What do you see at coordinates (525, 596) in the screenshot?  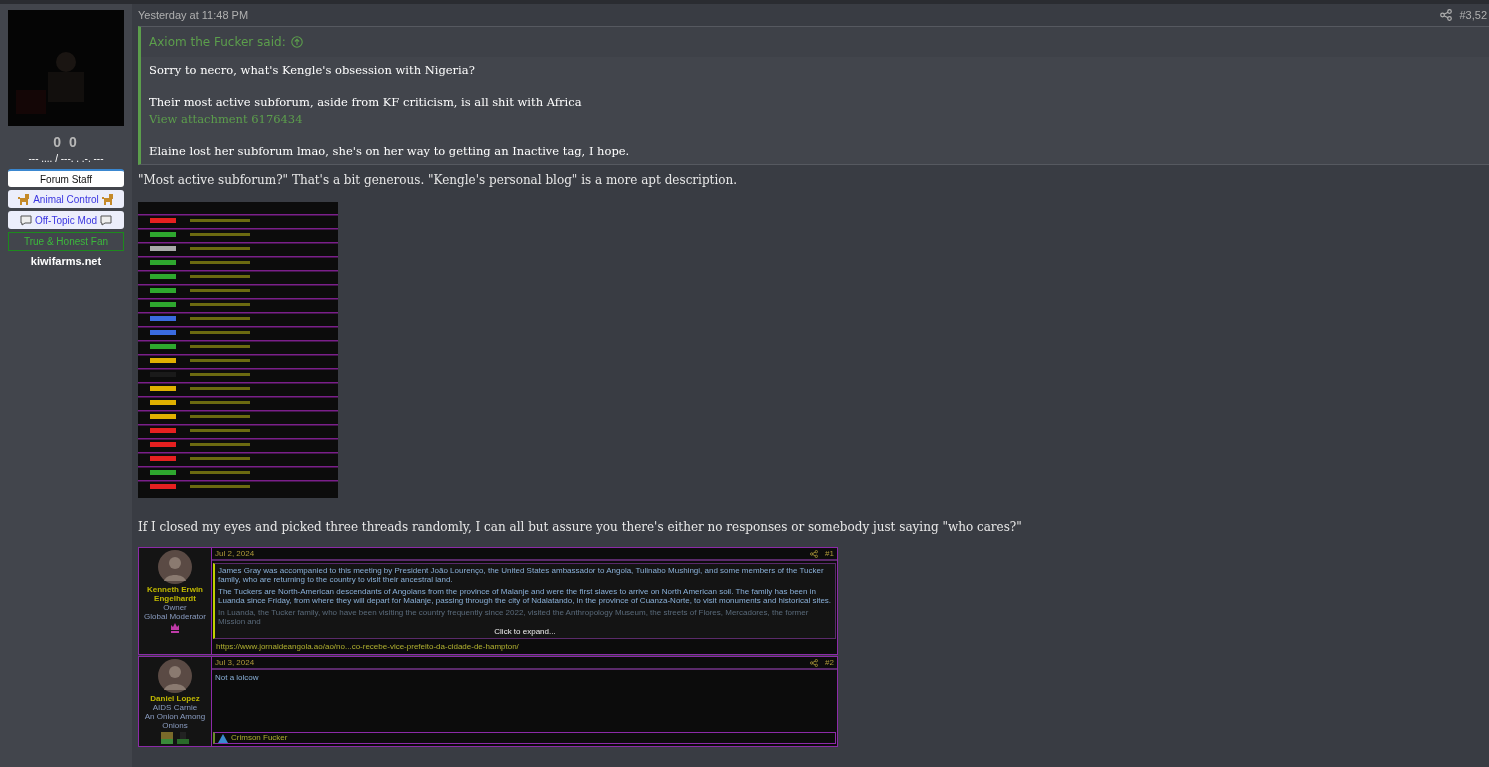 I see `quote-text: The Tuckers are North-American descendants of Angolans from the province of Malanje and were the first slaves to arrive on North American soil. The family has been in Luanda since Friday, from where they will depart for Malanje, passing through the city of Ndalatando, in the province of Cuanza-Norte, to visit monuments and historical sites.` at bounding box center [525, 596].